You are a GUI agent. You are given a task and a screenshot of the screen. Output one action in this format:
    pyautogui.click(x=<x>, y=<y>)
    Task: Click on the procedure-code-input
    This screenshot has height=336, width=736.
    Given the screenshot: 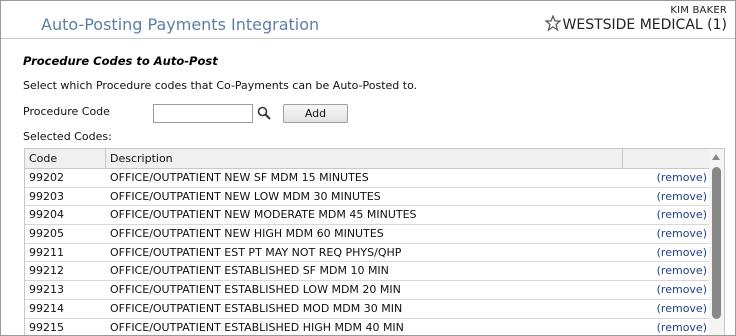 What is the action you would take?
    pyautogui.click(x=203, y=113)
    